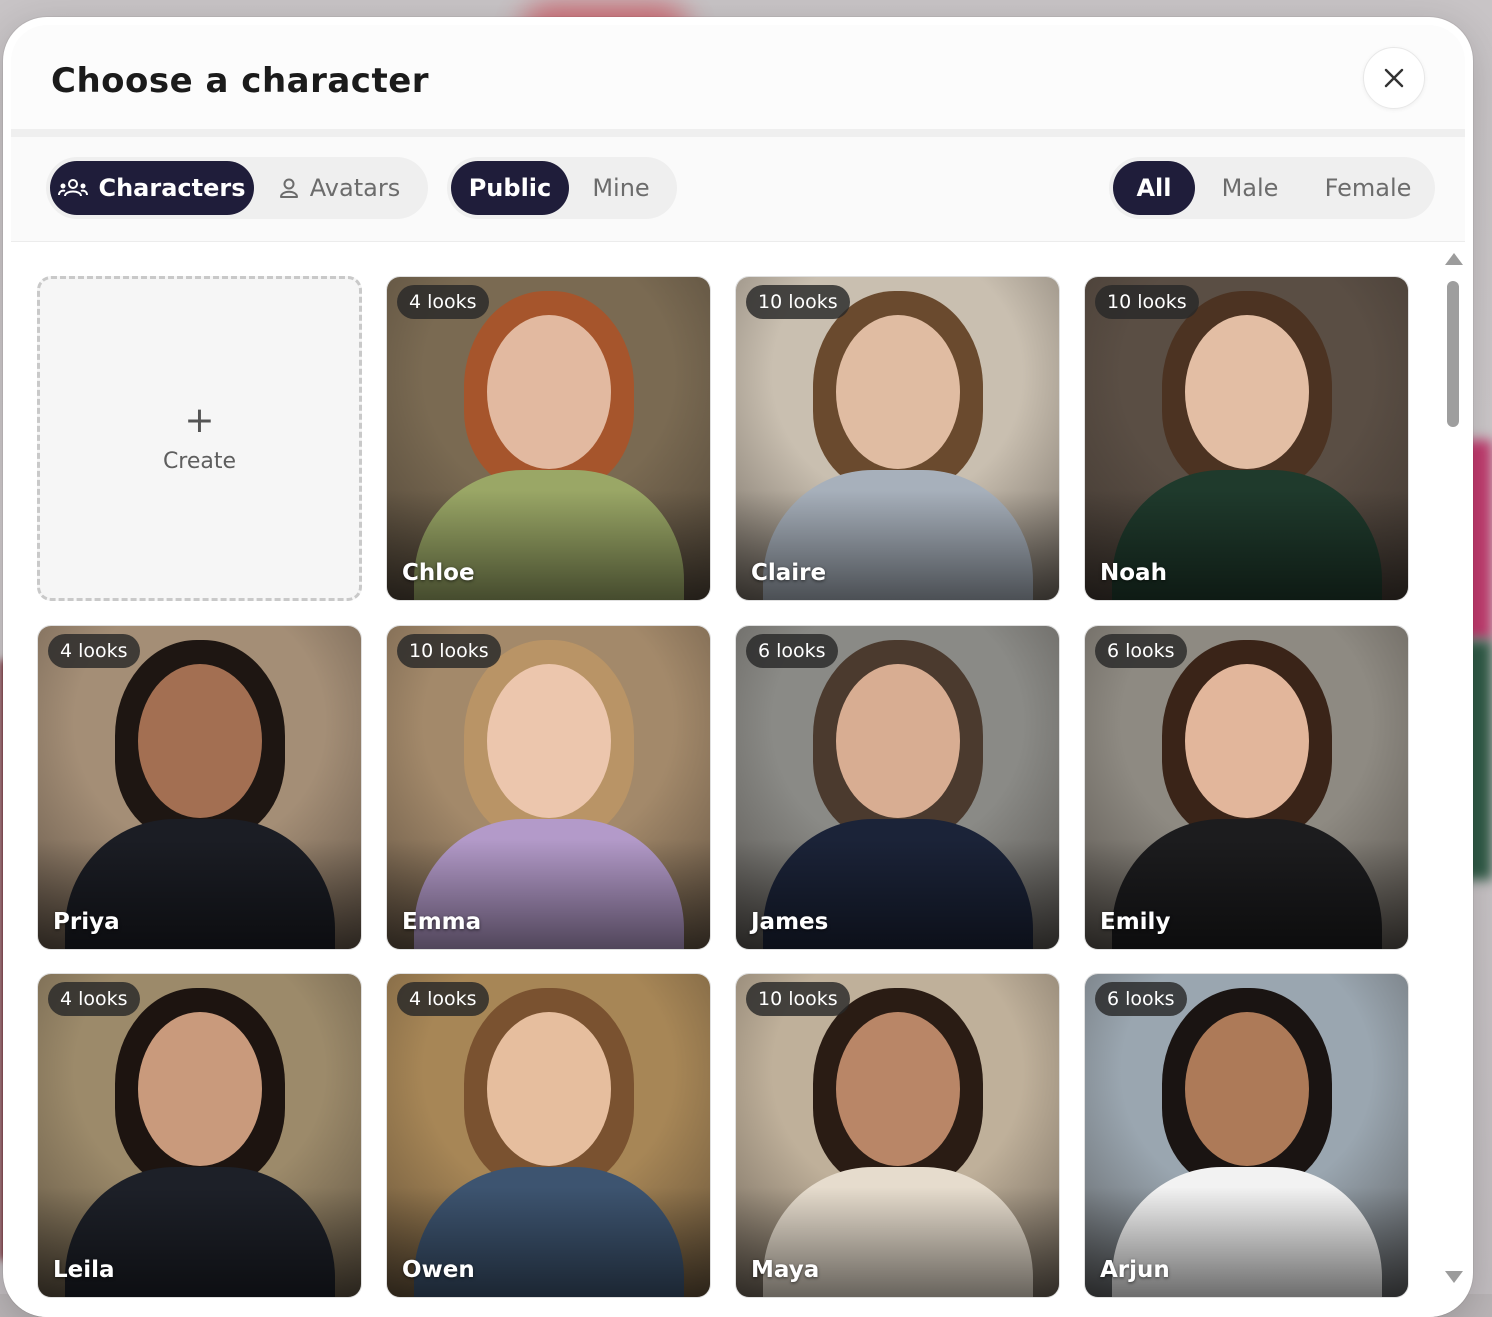 Image resolution: width=1492 pixels, height=1317 pixels. I want to click on character-card: 4 looks Owen, so click(548, 1135).